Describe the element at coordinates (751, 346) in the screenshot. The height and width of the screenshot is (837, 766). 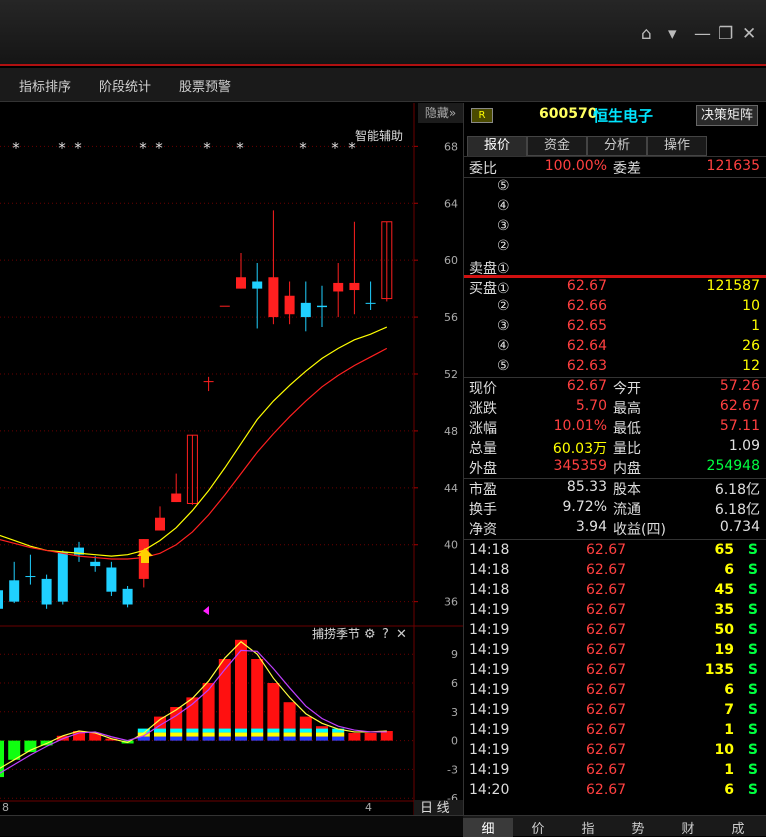
I see `bid-volume: 26` at that location.